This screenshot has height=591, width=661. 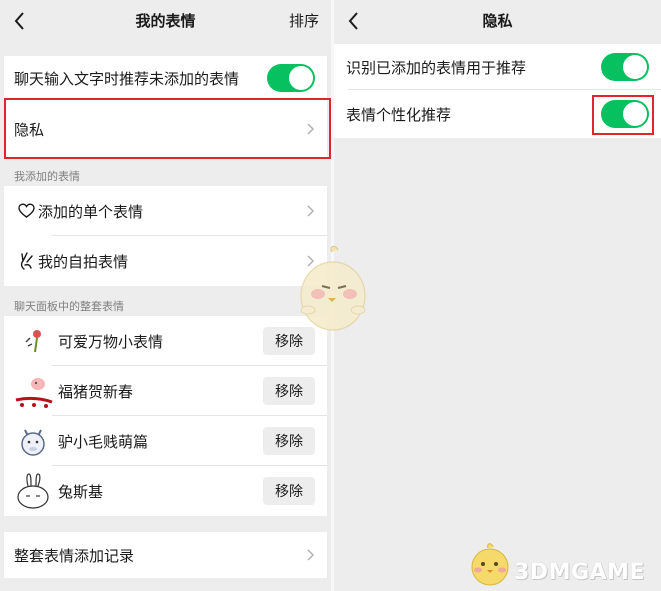 I want to click on setting-label: 表情个性化推荐, so click(x=399, y=114).